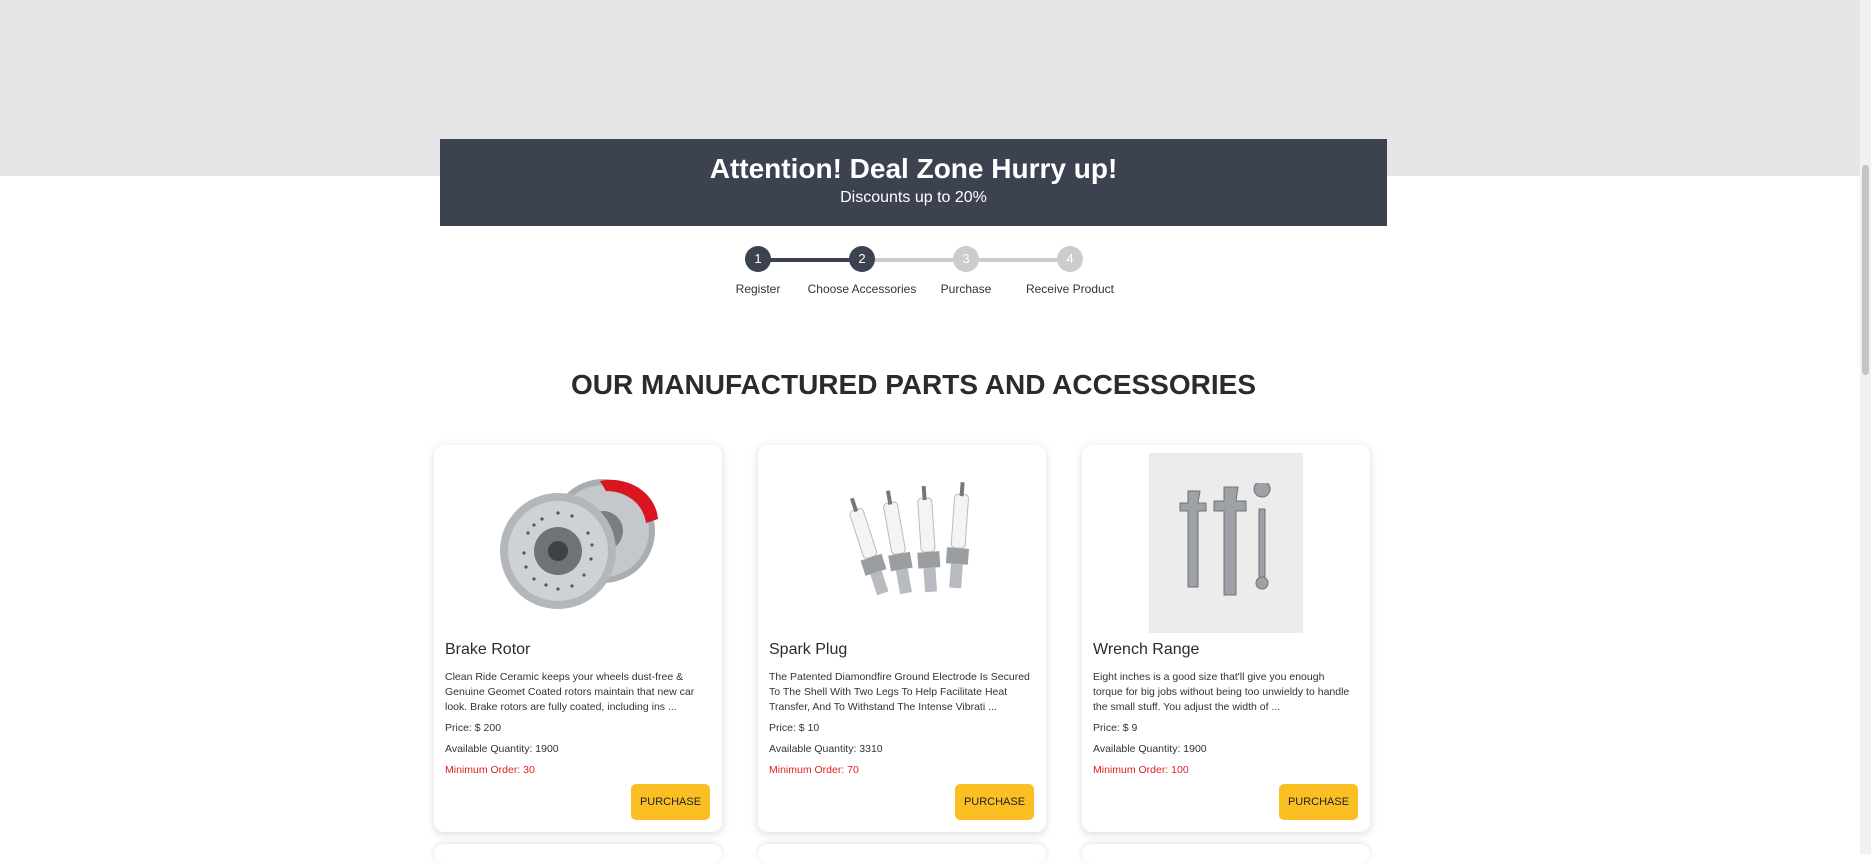  I want to click on step-circle: 3, so click(966, 259).